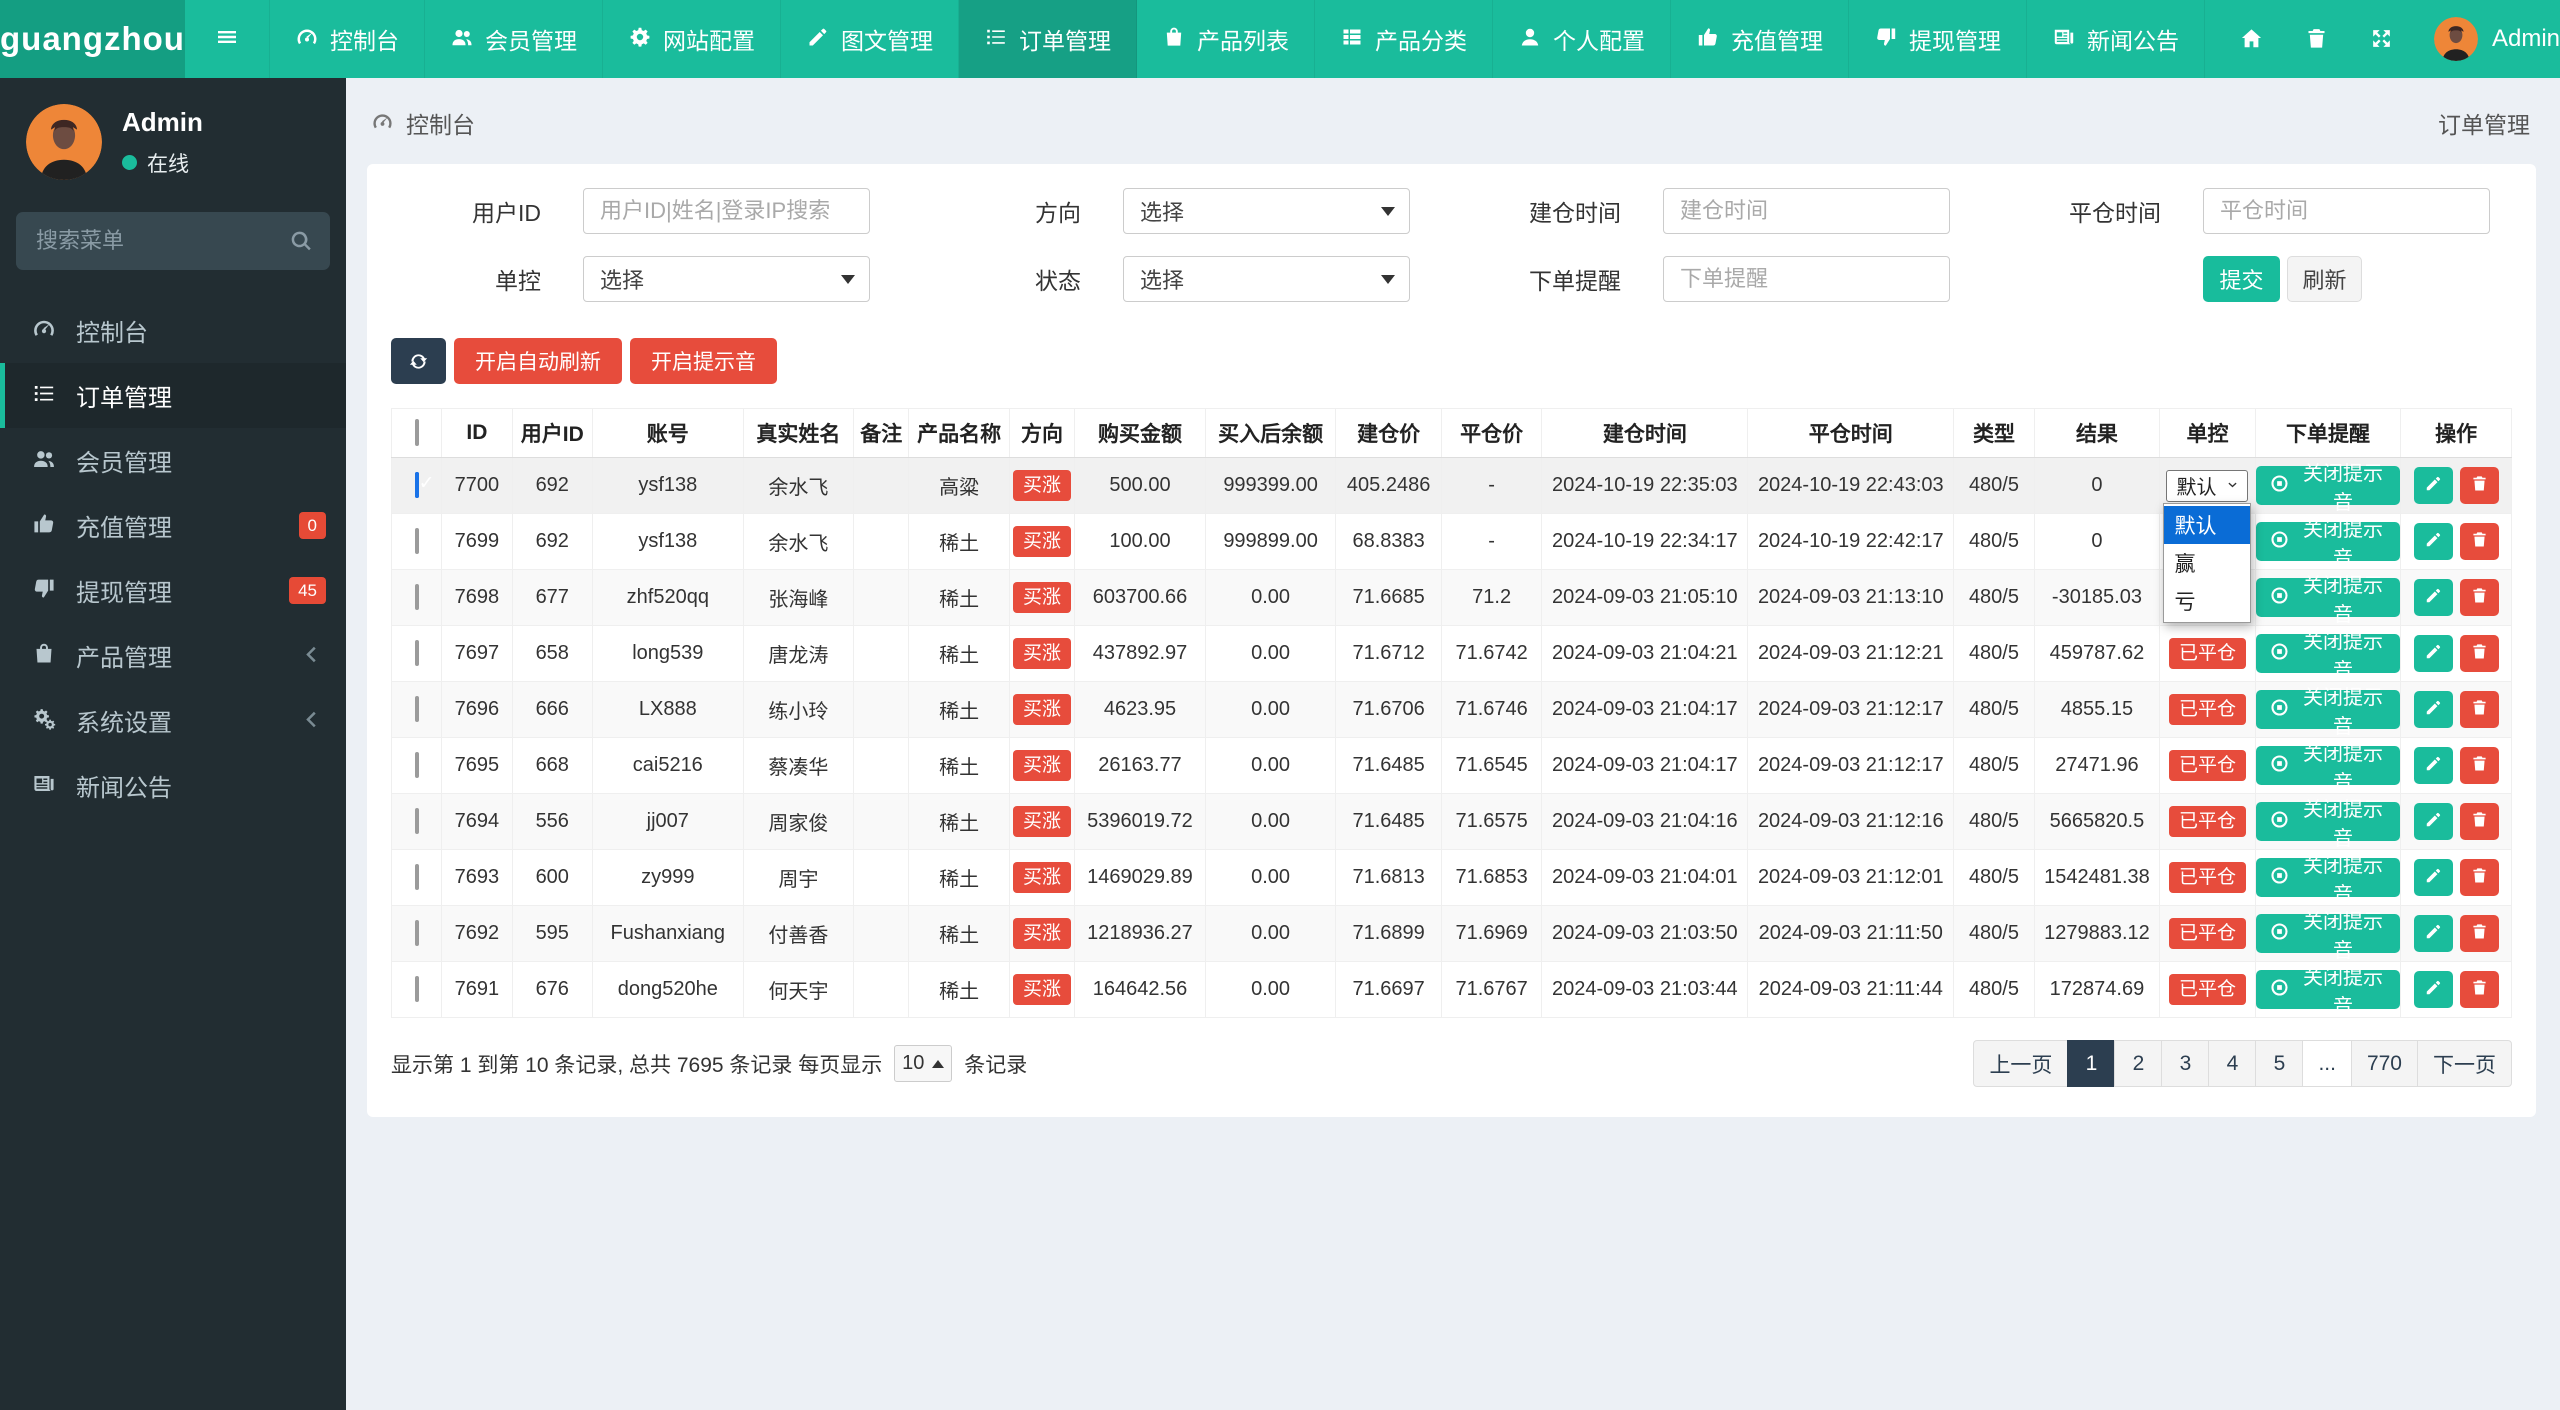 The image size is (2560, 1410). Describe the element at coordinates (227, 39) in the screenshot. I see `sidebar-toggle-button` at that location.